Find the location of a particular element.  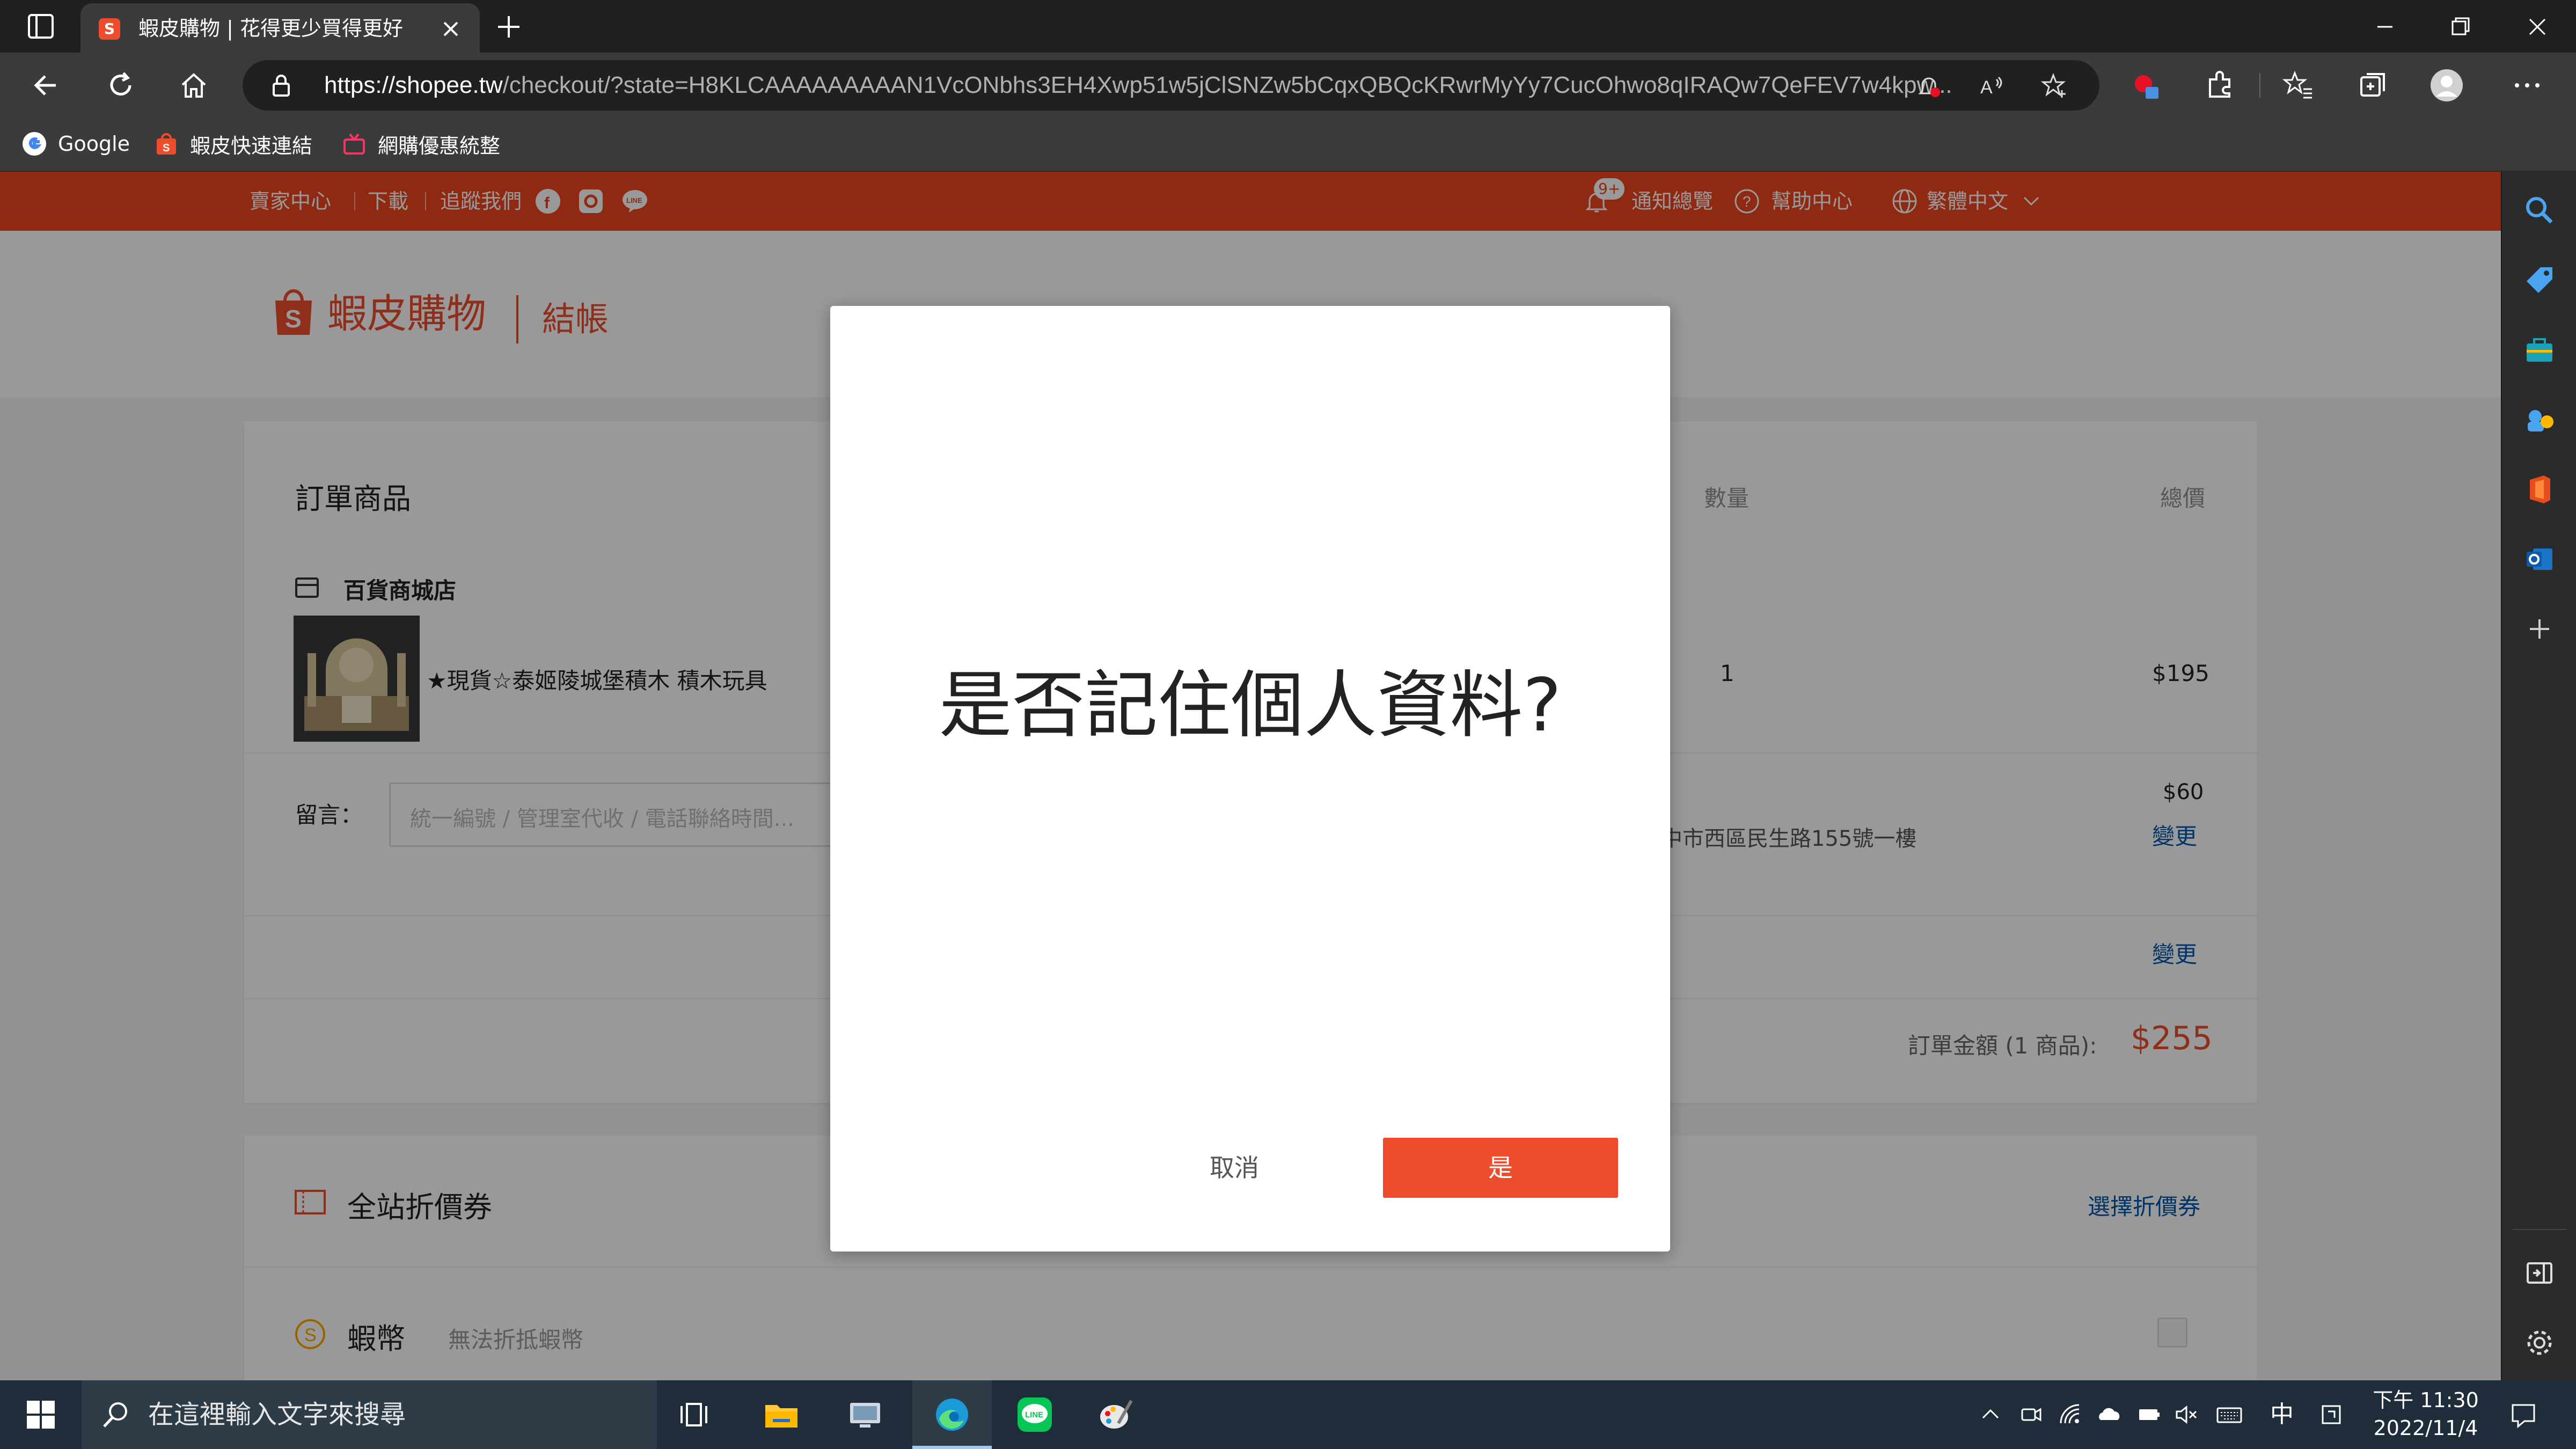

shopee-favicon-icon: S is located at coordinates (109, 29).